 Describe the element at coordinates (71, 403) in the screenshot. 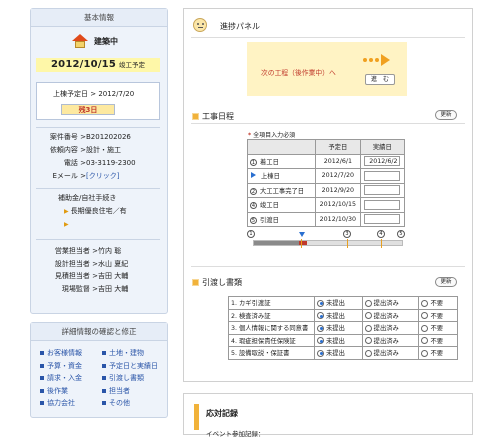

I see `detail-link: 協力会社` at that location.